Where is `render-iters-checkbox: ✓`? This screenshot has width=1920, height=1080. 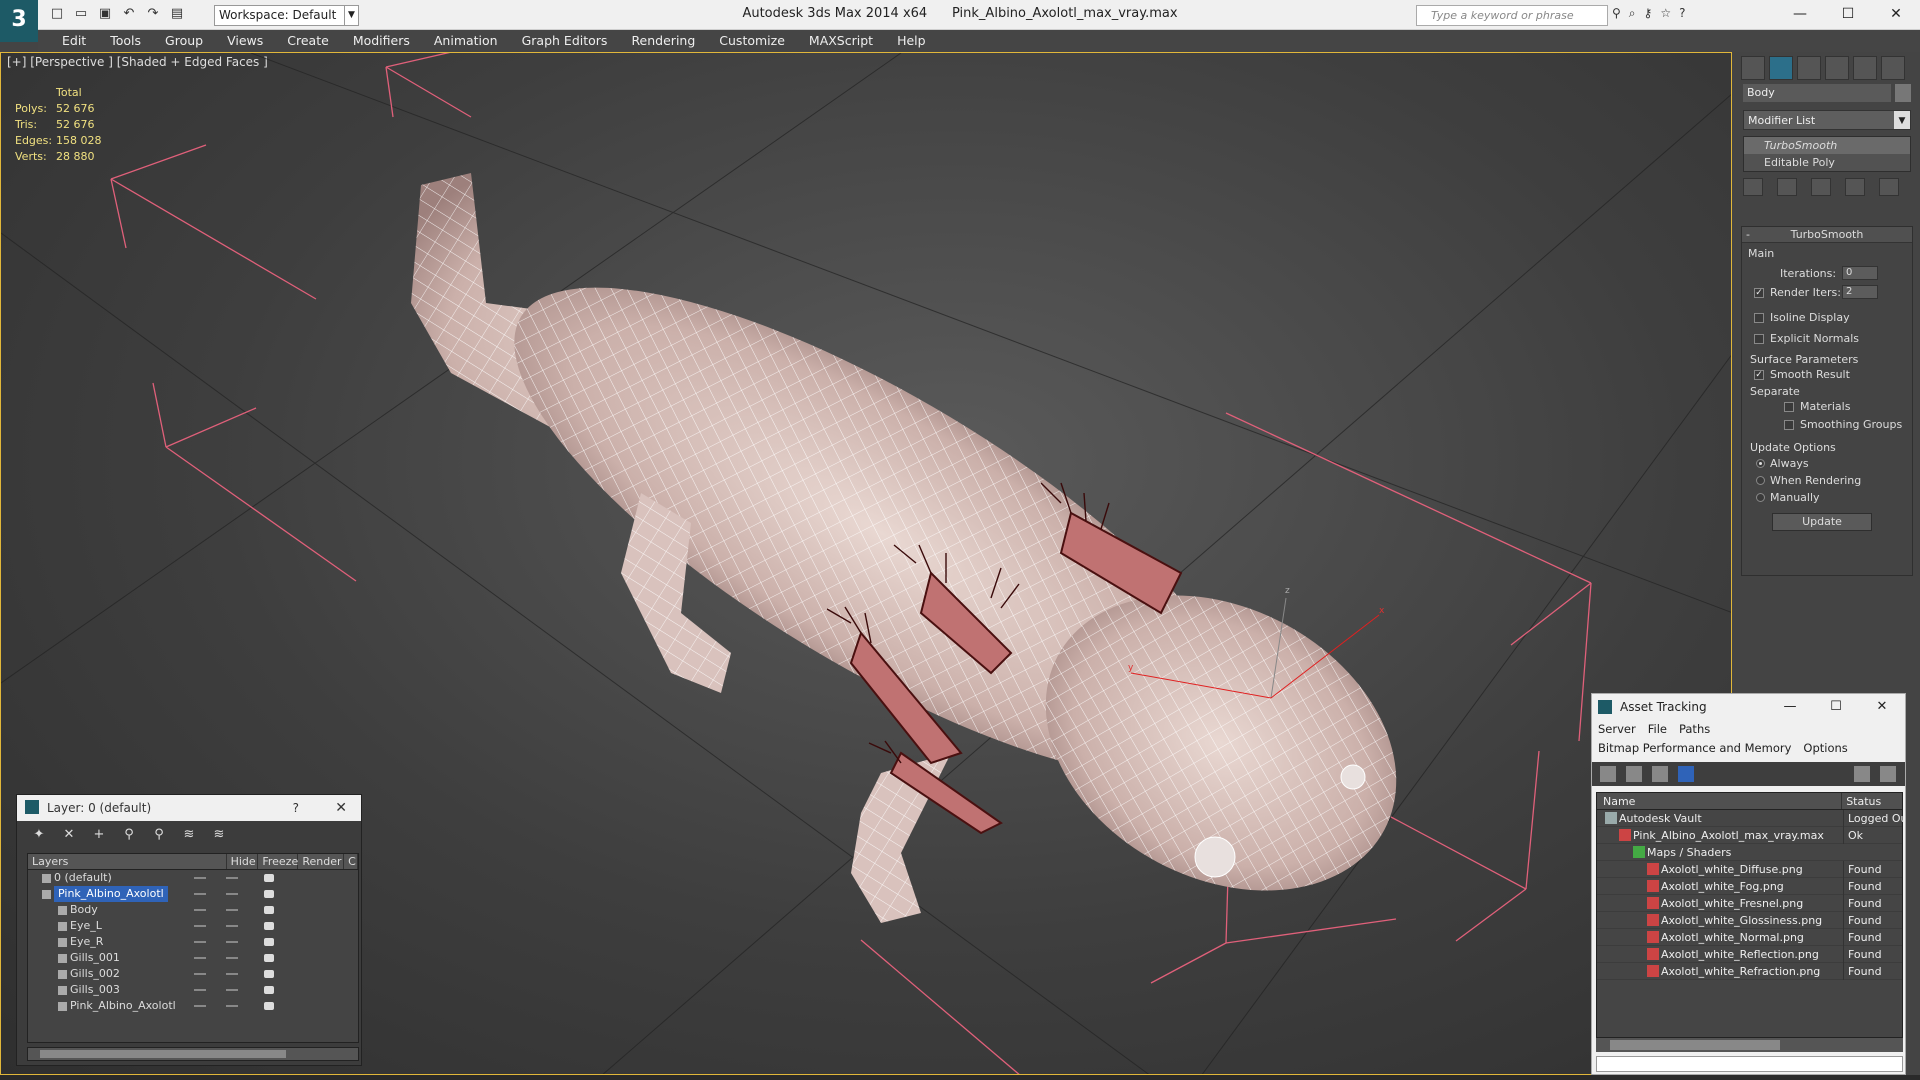
render-iters-checkbox: ✓ is located at coordinates (1759, 293).